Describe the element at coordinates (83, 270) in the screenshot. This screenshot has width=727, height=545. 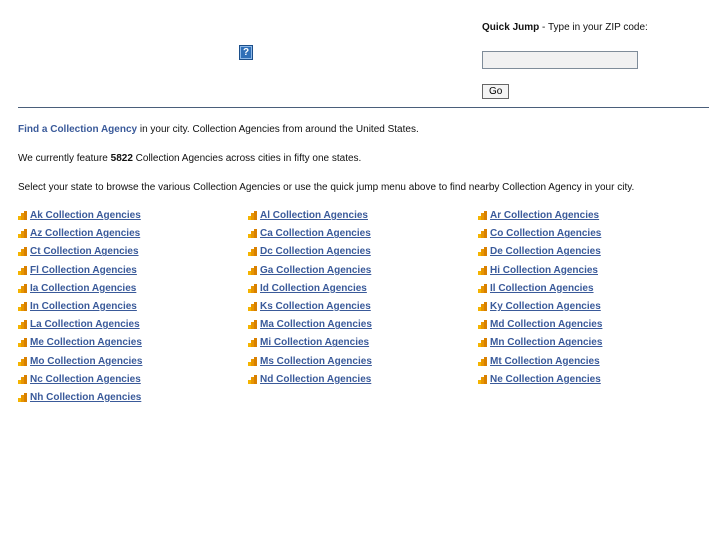
I see `state-link-label: Fl Collection Agencies` at that location.